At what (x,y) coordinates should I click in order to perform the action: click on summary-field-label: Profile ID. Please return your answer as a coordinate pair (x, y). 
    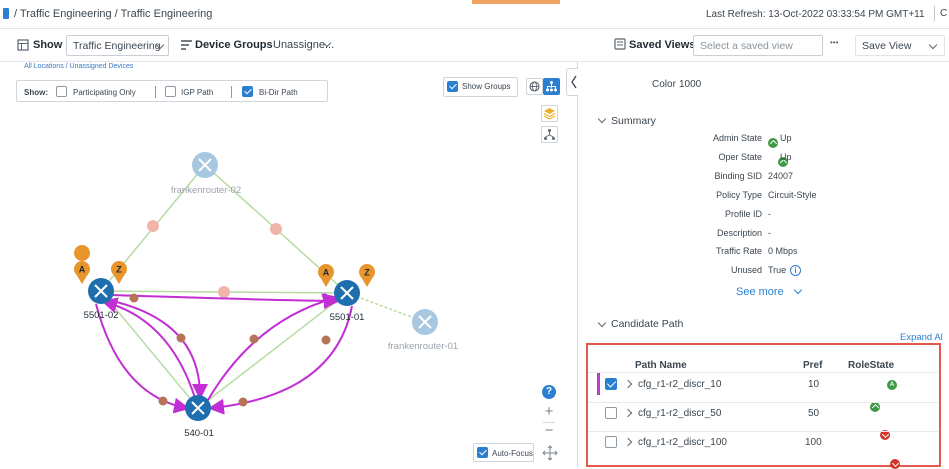
    Looking at the image, I should click on (743, 214).